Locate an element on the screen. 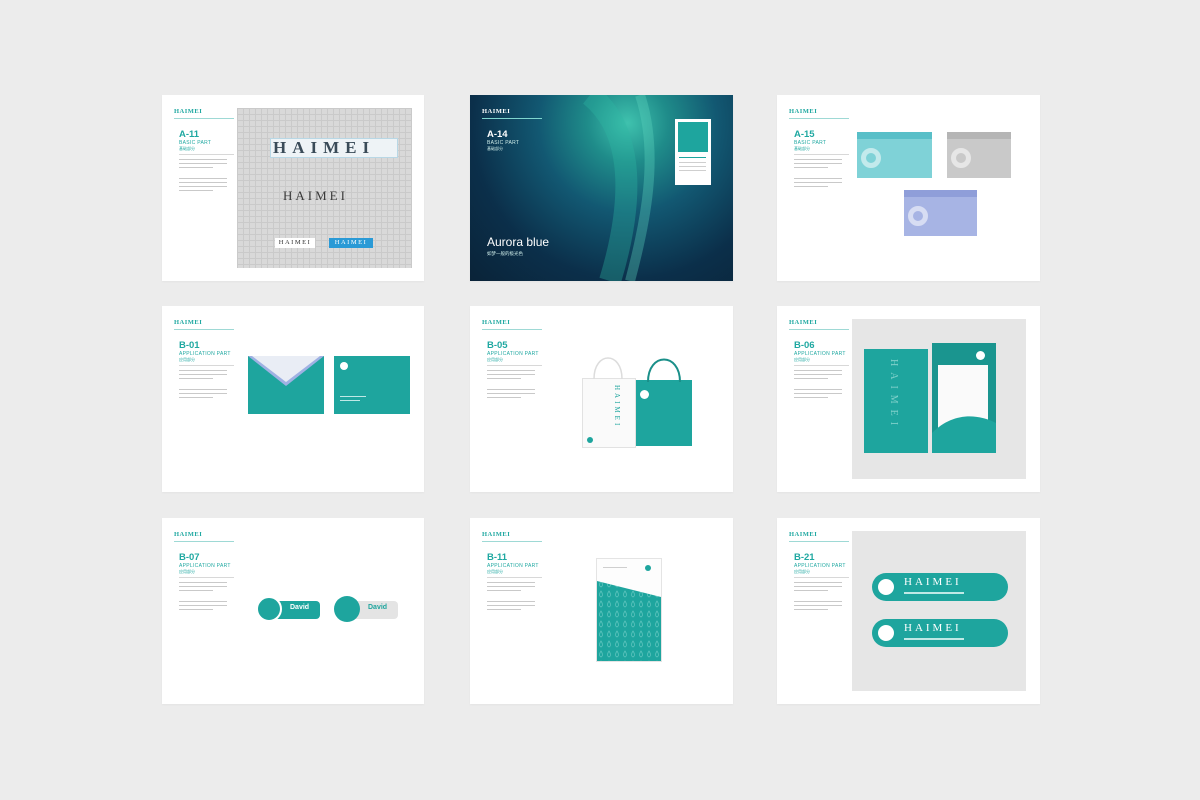 The width and height of the screenshot is (1200, 800). tape-roll-bottom: HAIMEI is located at coordinates (940, 633).